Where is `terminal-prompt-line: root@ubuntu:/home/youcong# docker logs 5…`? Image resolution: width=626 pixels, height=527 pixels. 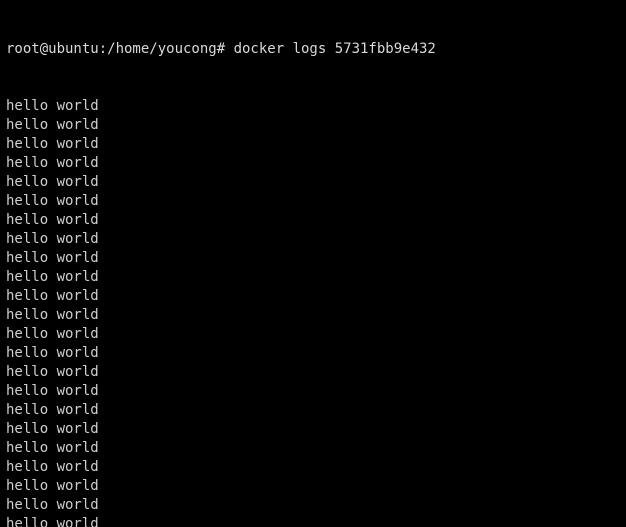
terminal-prompt-line: root@ubuntu:/home/youcong# docker logs 5… is located at coordinates (221, 49).